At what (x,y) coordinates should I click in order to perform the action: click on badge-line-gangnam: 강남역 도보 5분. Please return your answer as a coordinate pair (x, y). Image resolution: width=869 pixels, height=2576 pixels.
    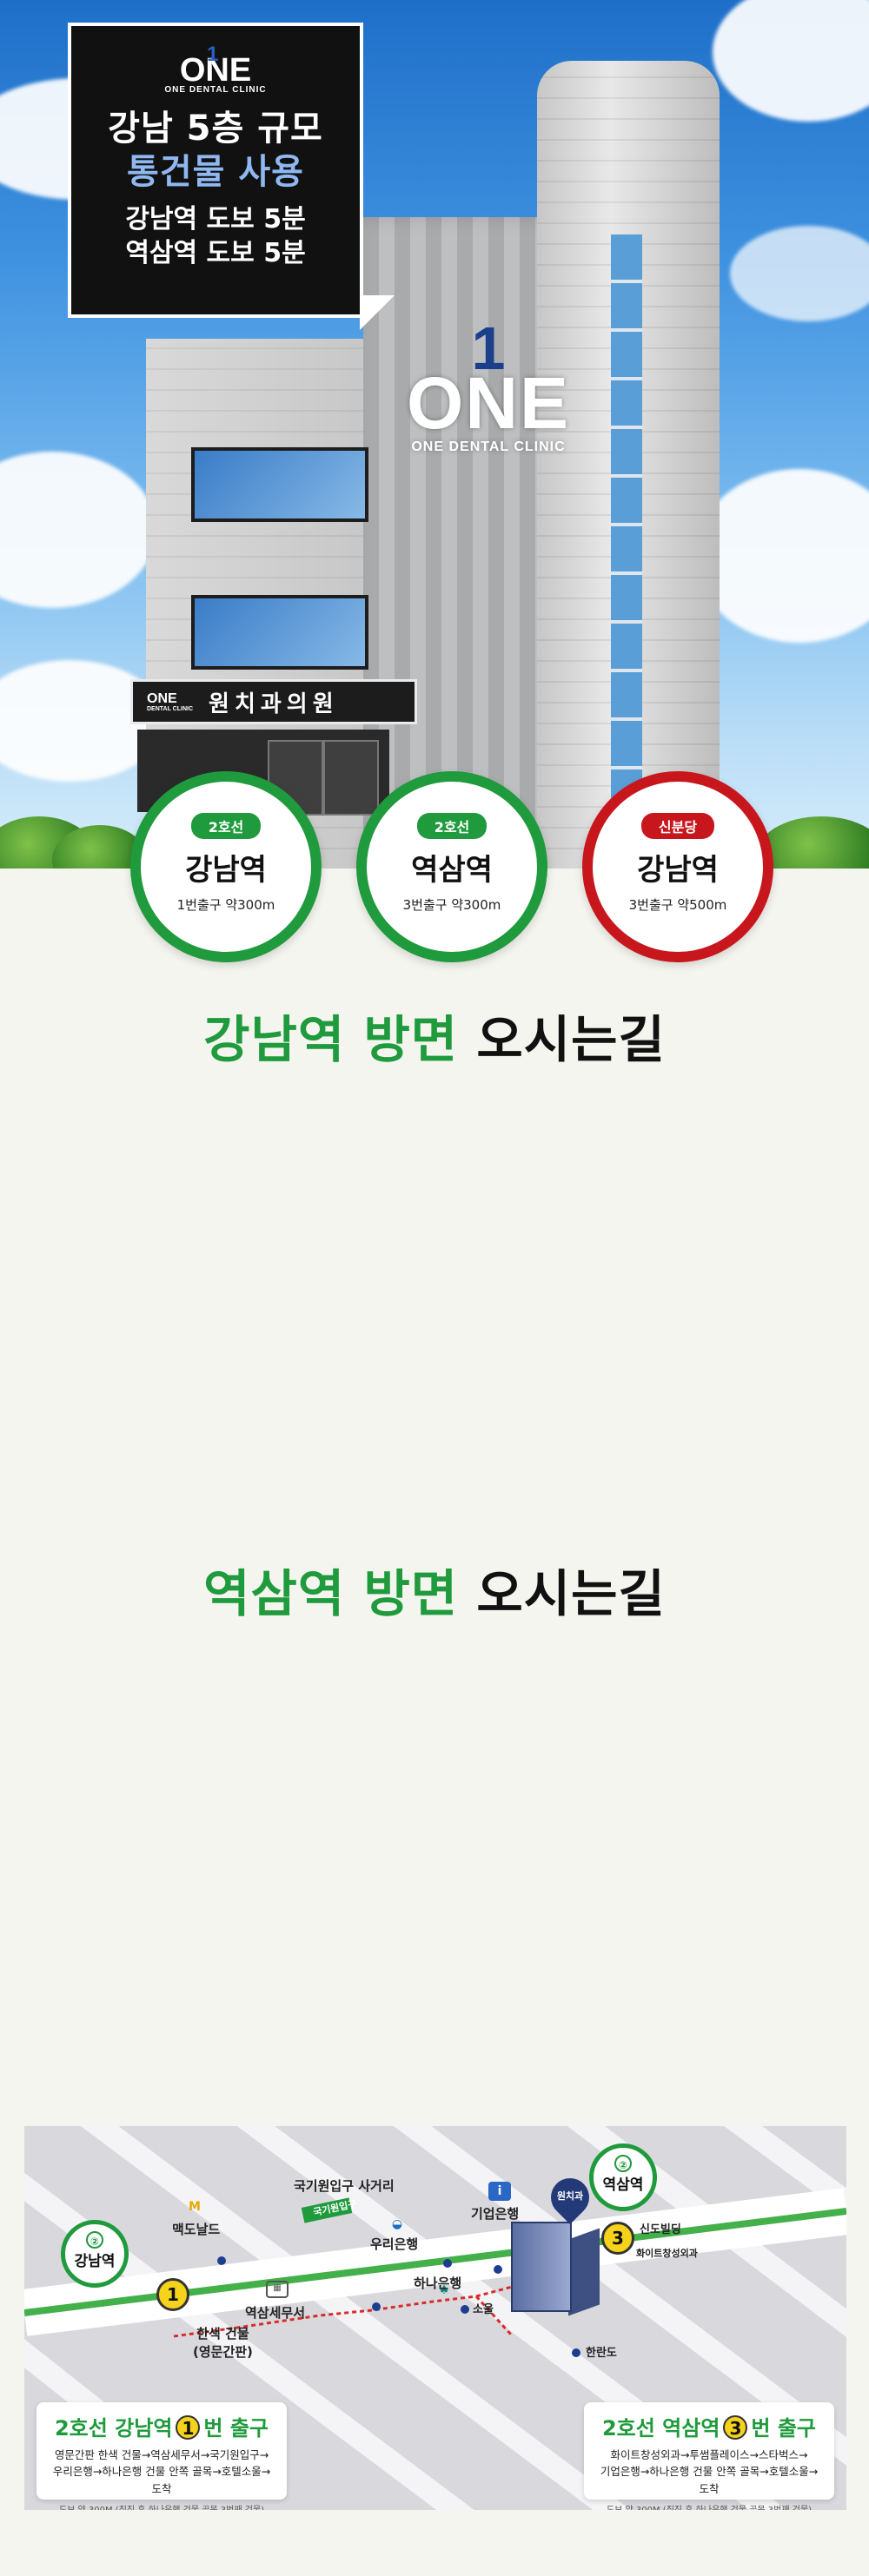
    Looking at the image, I should click on (215, 219).